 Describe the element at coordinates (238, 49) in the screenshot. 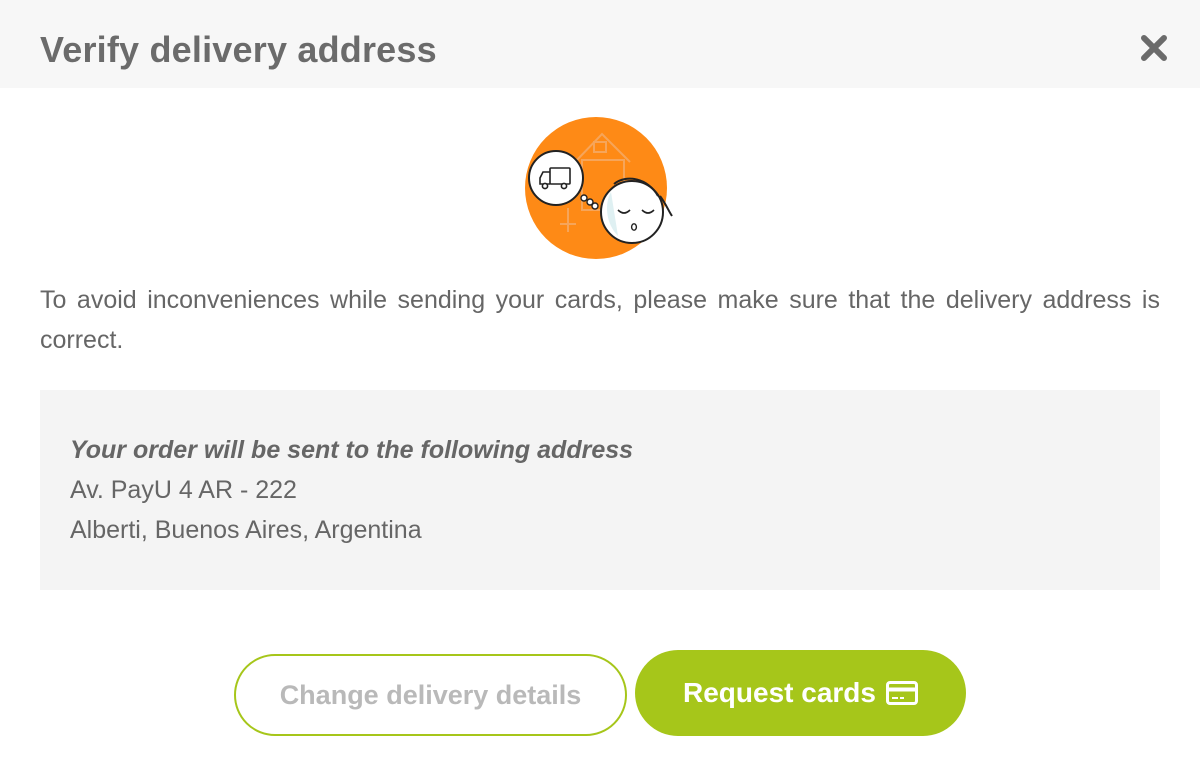

I see `dialog-title: Verify delivery address` at that location.